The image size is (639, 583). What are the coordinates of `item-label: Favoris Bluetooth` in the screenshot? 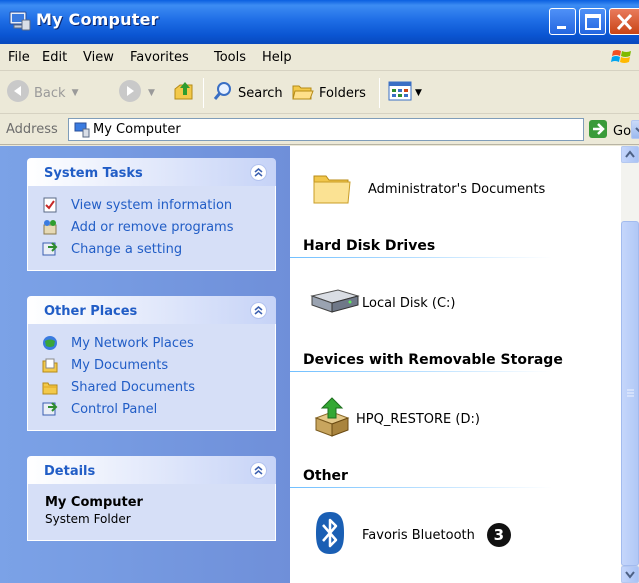 It's located at (418, 535).